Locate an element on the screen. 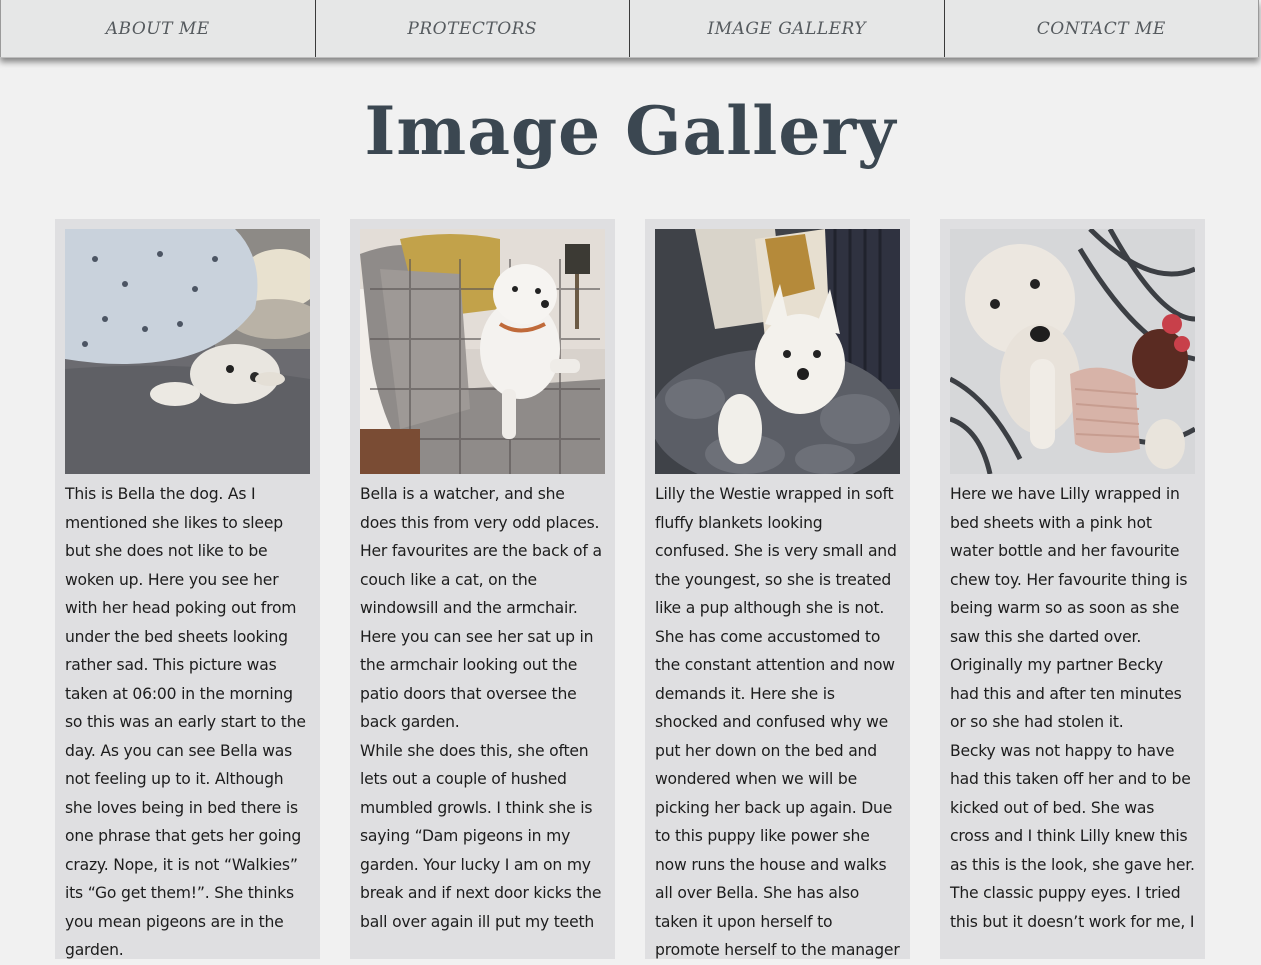 Image resolution: width=1261 pixels, height=965 pixels. bella-armchair-photo is located at coordinates (482, 351).